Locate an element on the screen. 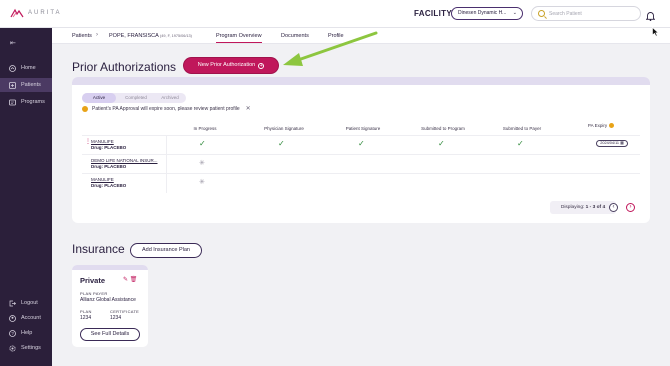  certificate-label: CERTIFICATE is located at coordinates (125, 311).